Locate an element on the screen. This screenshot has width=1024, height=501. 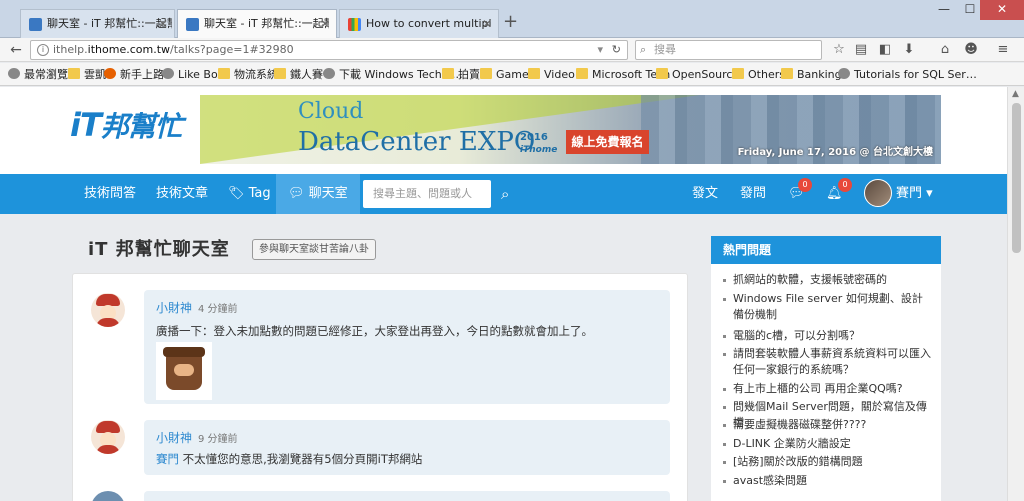
user-menu: 賽門 ▾ is located at coordinates (914, 194).